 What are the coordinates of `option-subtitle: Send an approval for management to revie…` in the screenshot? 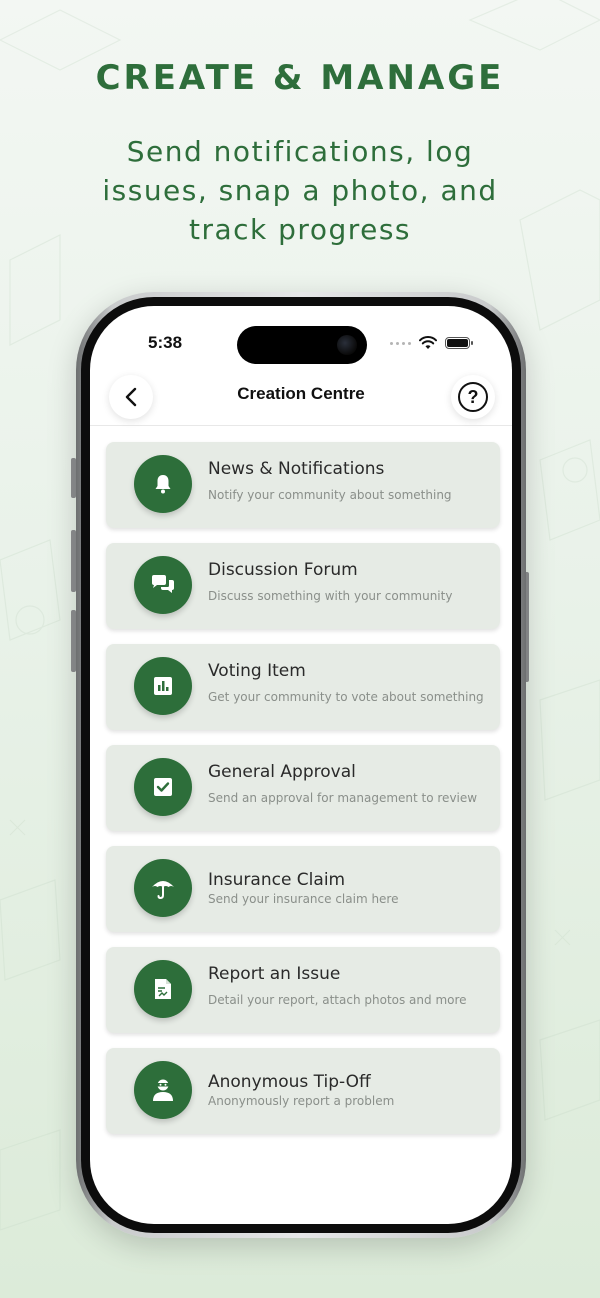 It's located at (343, 798).